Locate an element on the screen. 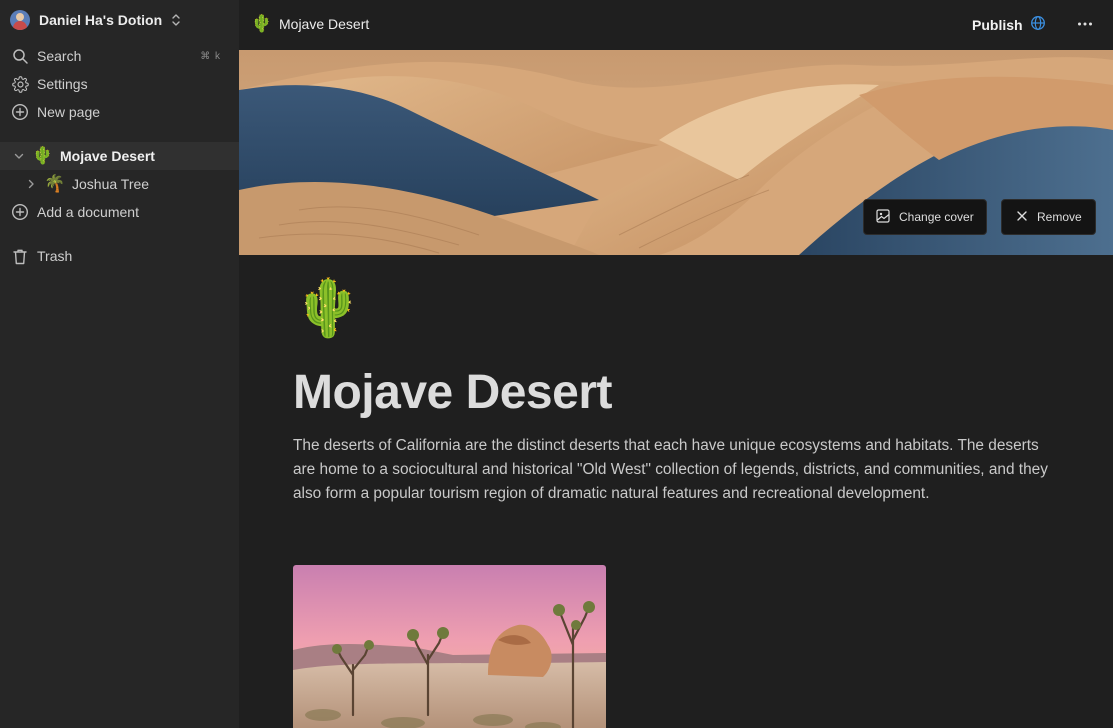 This screenshot has height=728, width=1113. sidebar-item-trash: Trash is located at coordinates (119, 256).